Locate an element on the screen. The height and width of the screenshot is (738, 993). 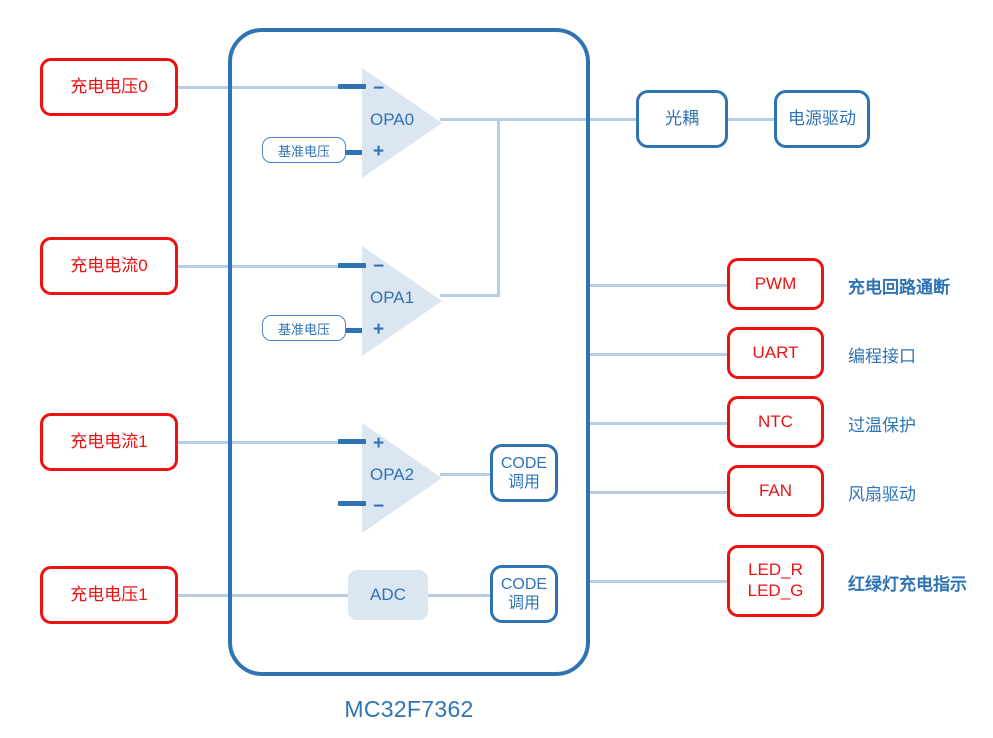
wire-chip-to-pwm is located at coordinates (658, 285).